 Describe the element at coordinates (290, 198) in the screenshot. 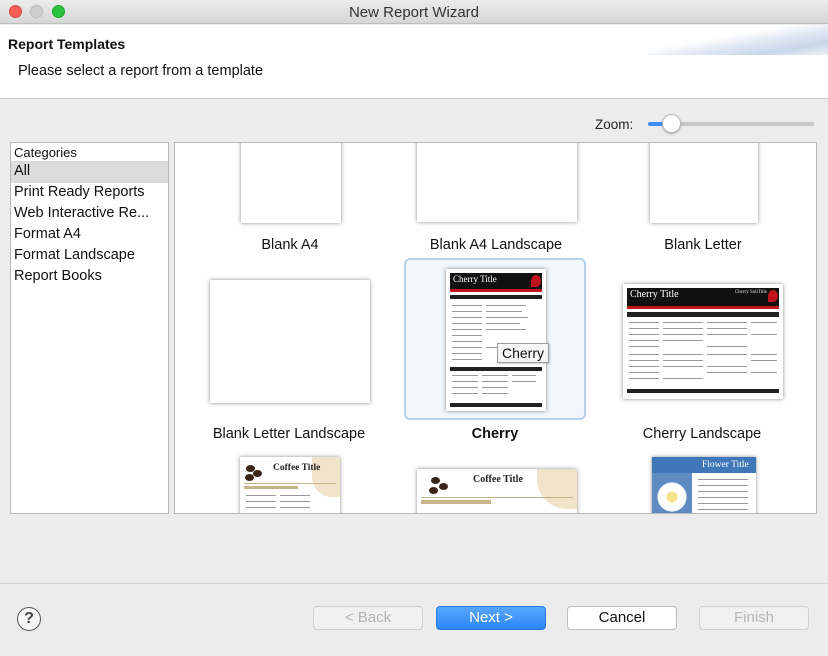

I see `template-blank-a4: Blank A4` at that location.